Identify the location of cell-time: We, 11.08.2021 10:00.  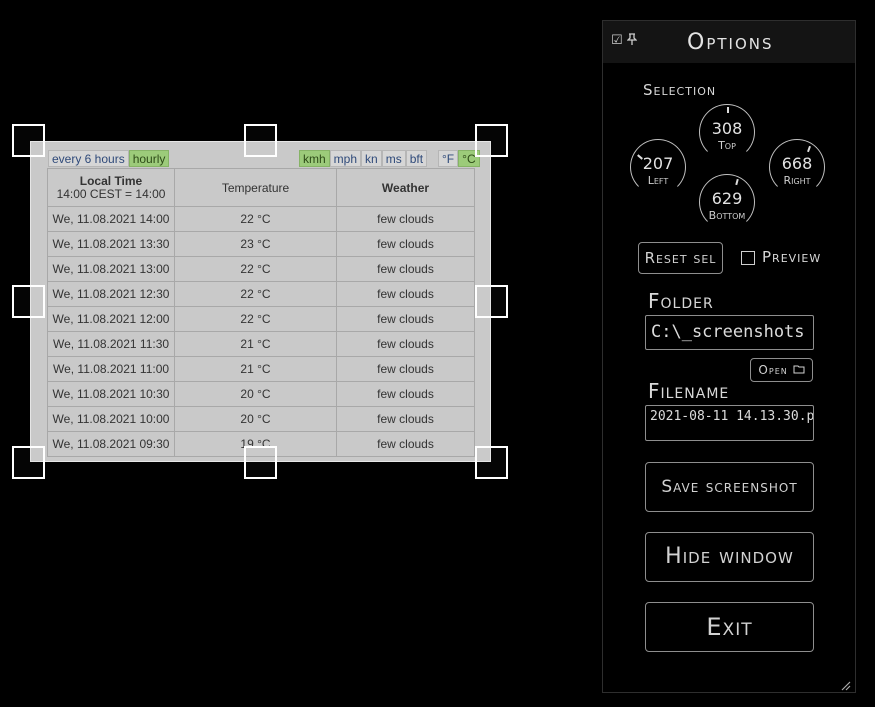
(111, 419).